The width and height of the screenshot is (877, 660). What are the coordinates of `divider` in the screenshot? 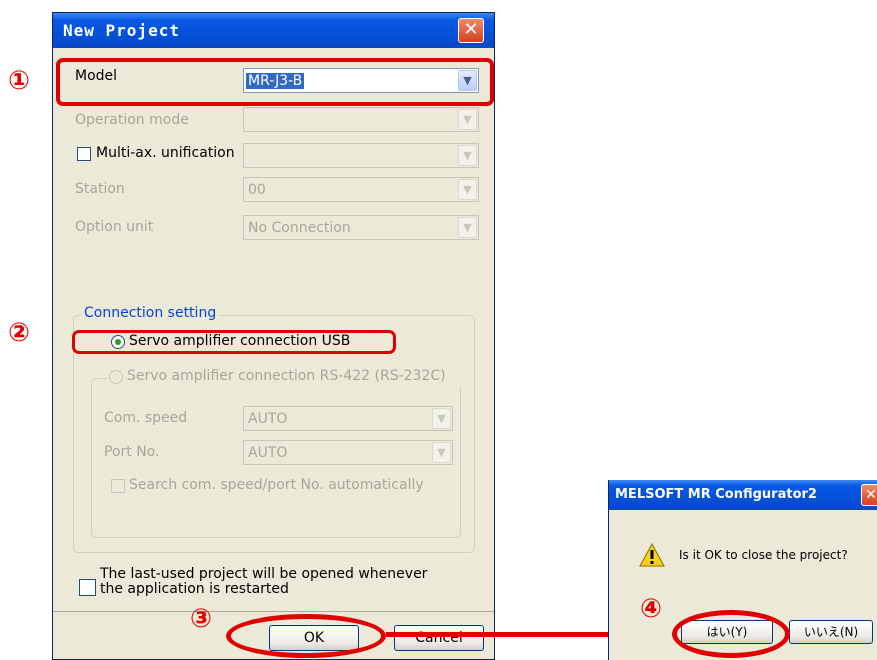 It's located at (273, 611).